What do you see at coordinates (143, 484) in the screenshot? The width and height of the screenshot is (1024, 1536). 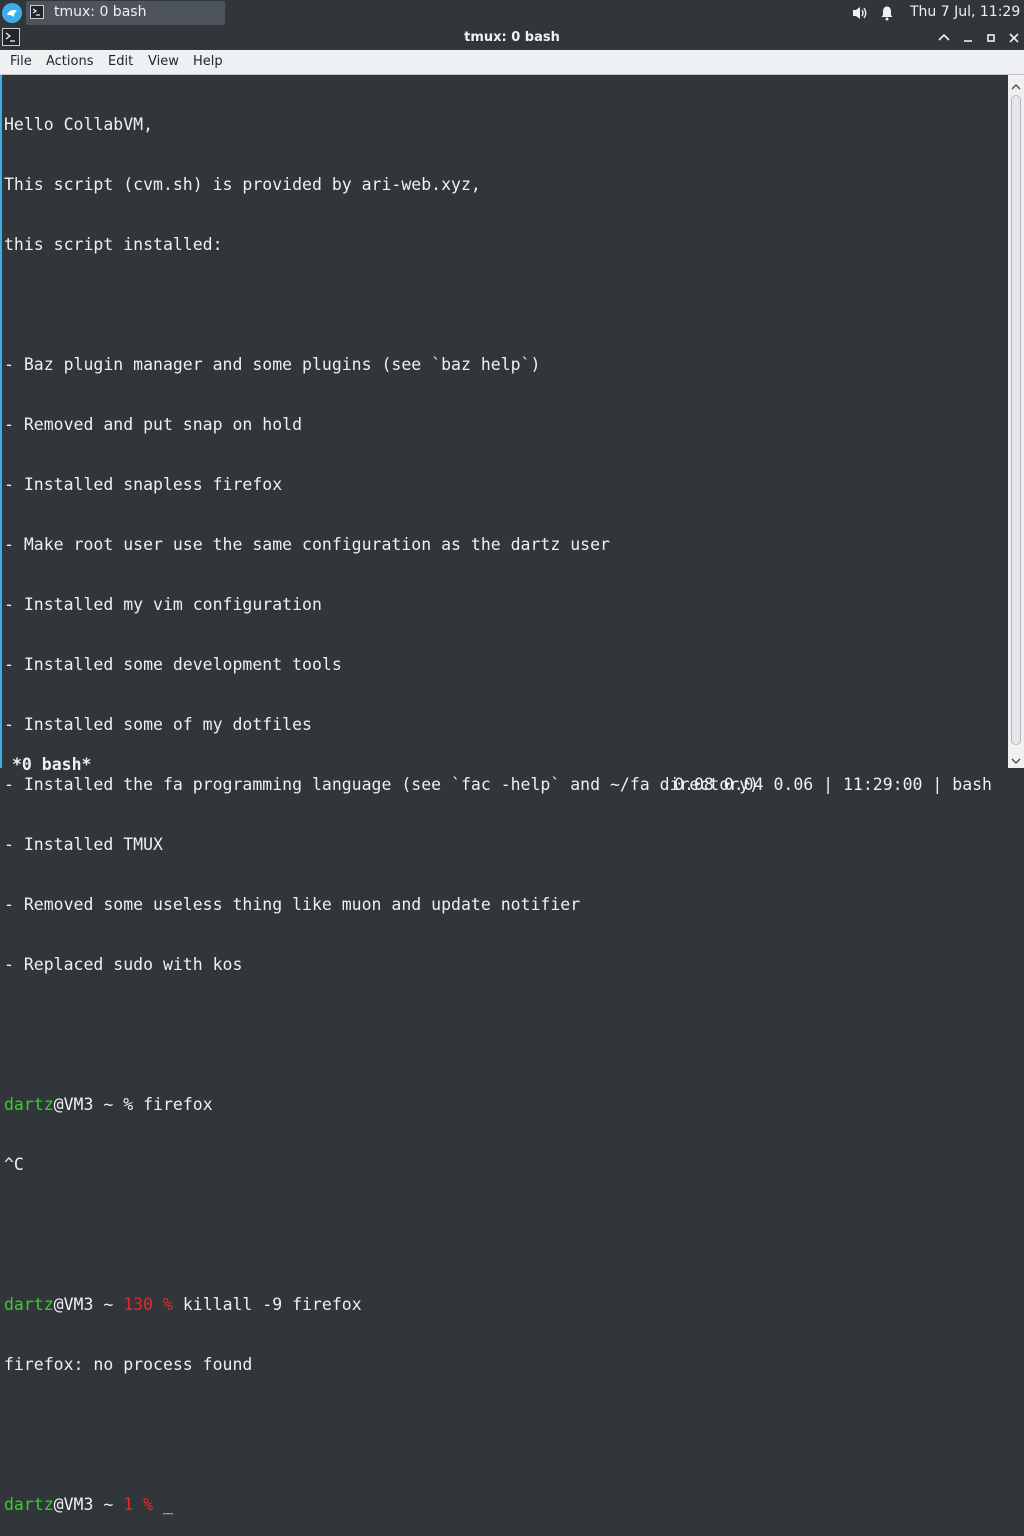 I see `terminal-line: - Installed snapless firefox` at bounding box center [143, 484].